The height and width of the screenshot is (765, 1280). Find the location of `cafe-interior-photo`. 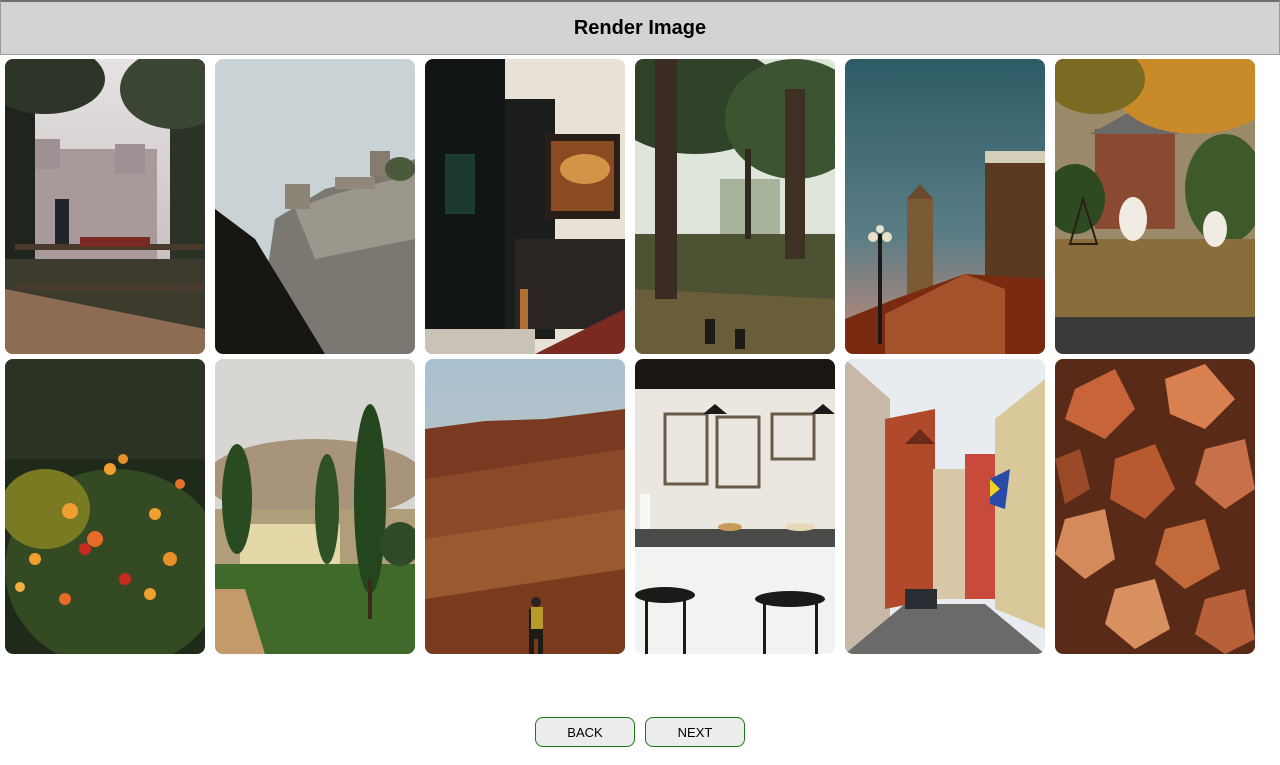

cafe-interior-photo is located at coordinates (735, 506).